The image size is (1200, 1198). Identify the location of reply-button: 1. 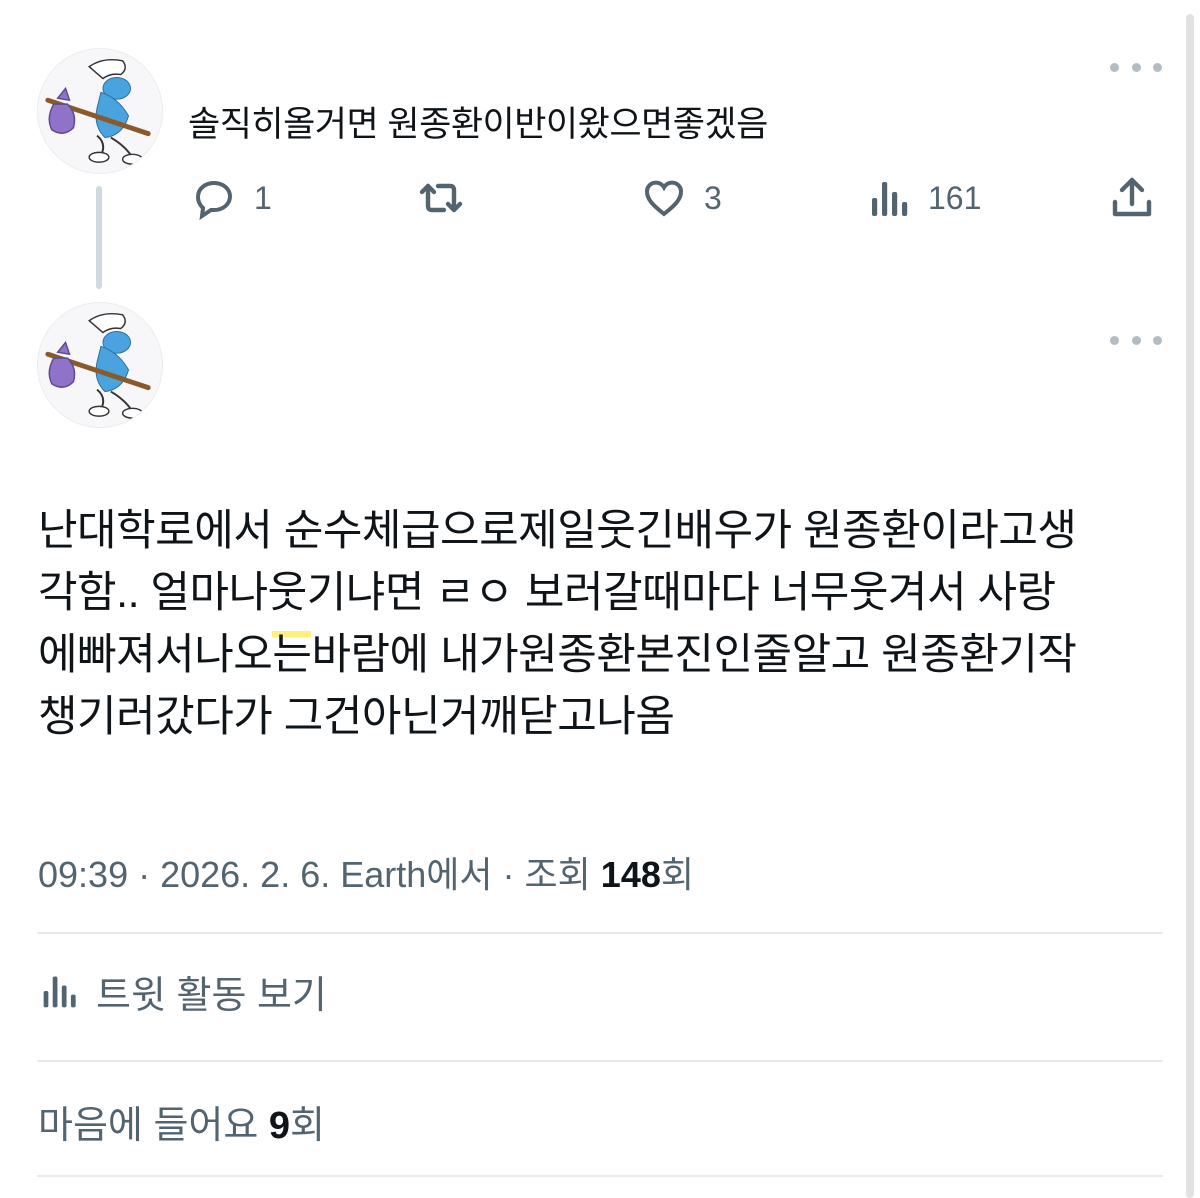
(231, 198).